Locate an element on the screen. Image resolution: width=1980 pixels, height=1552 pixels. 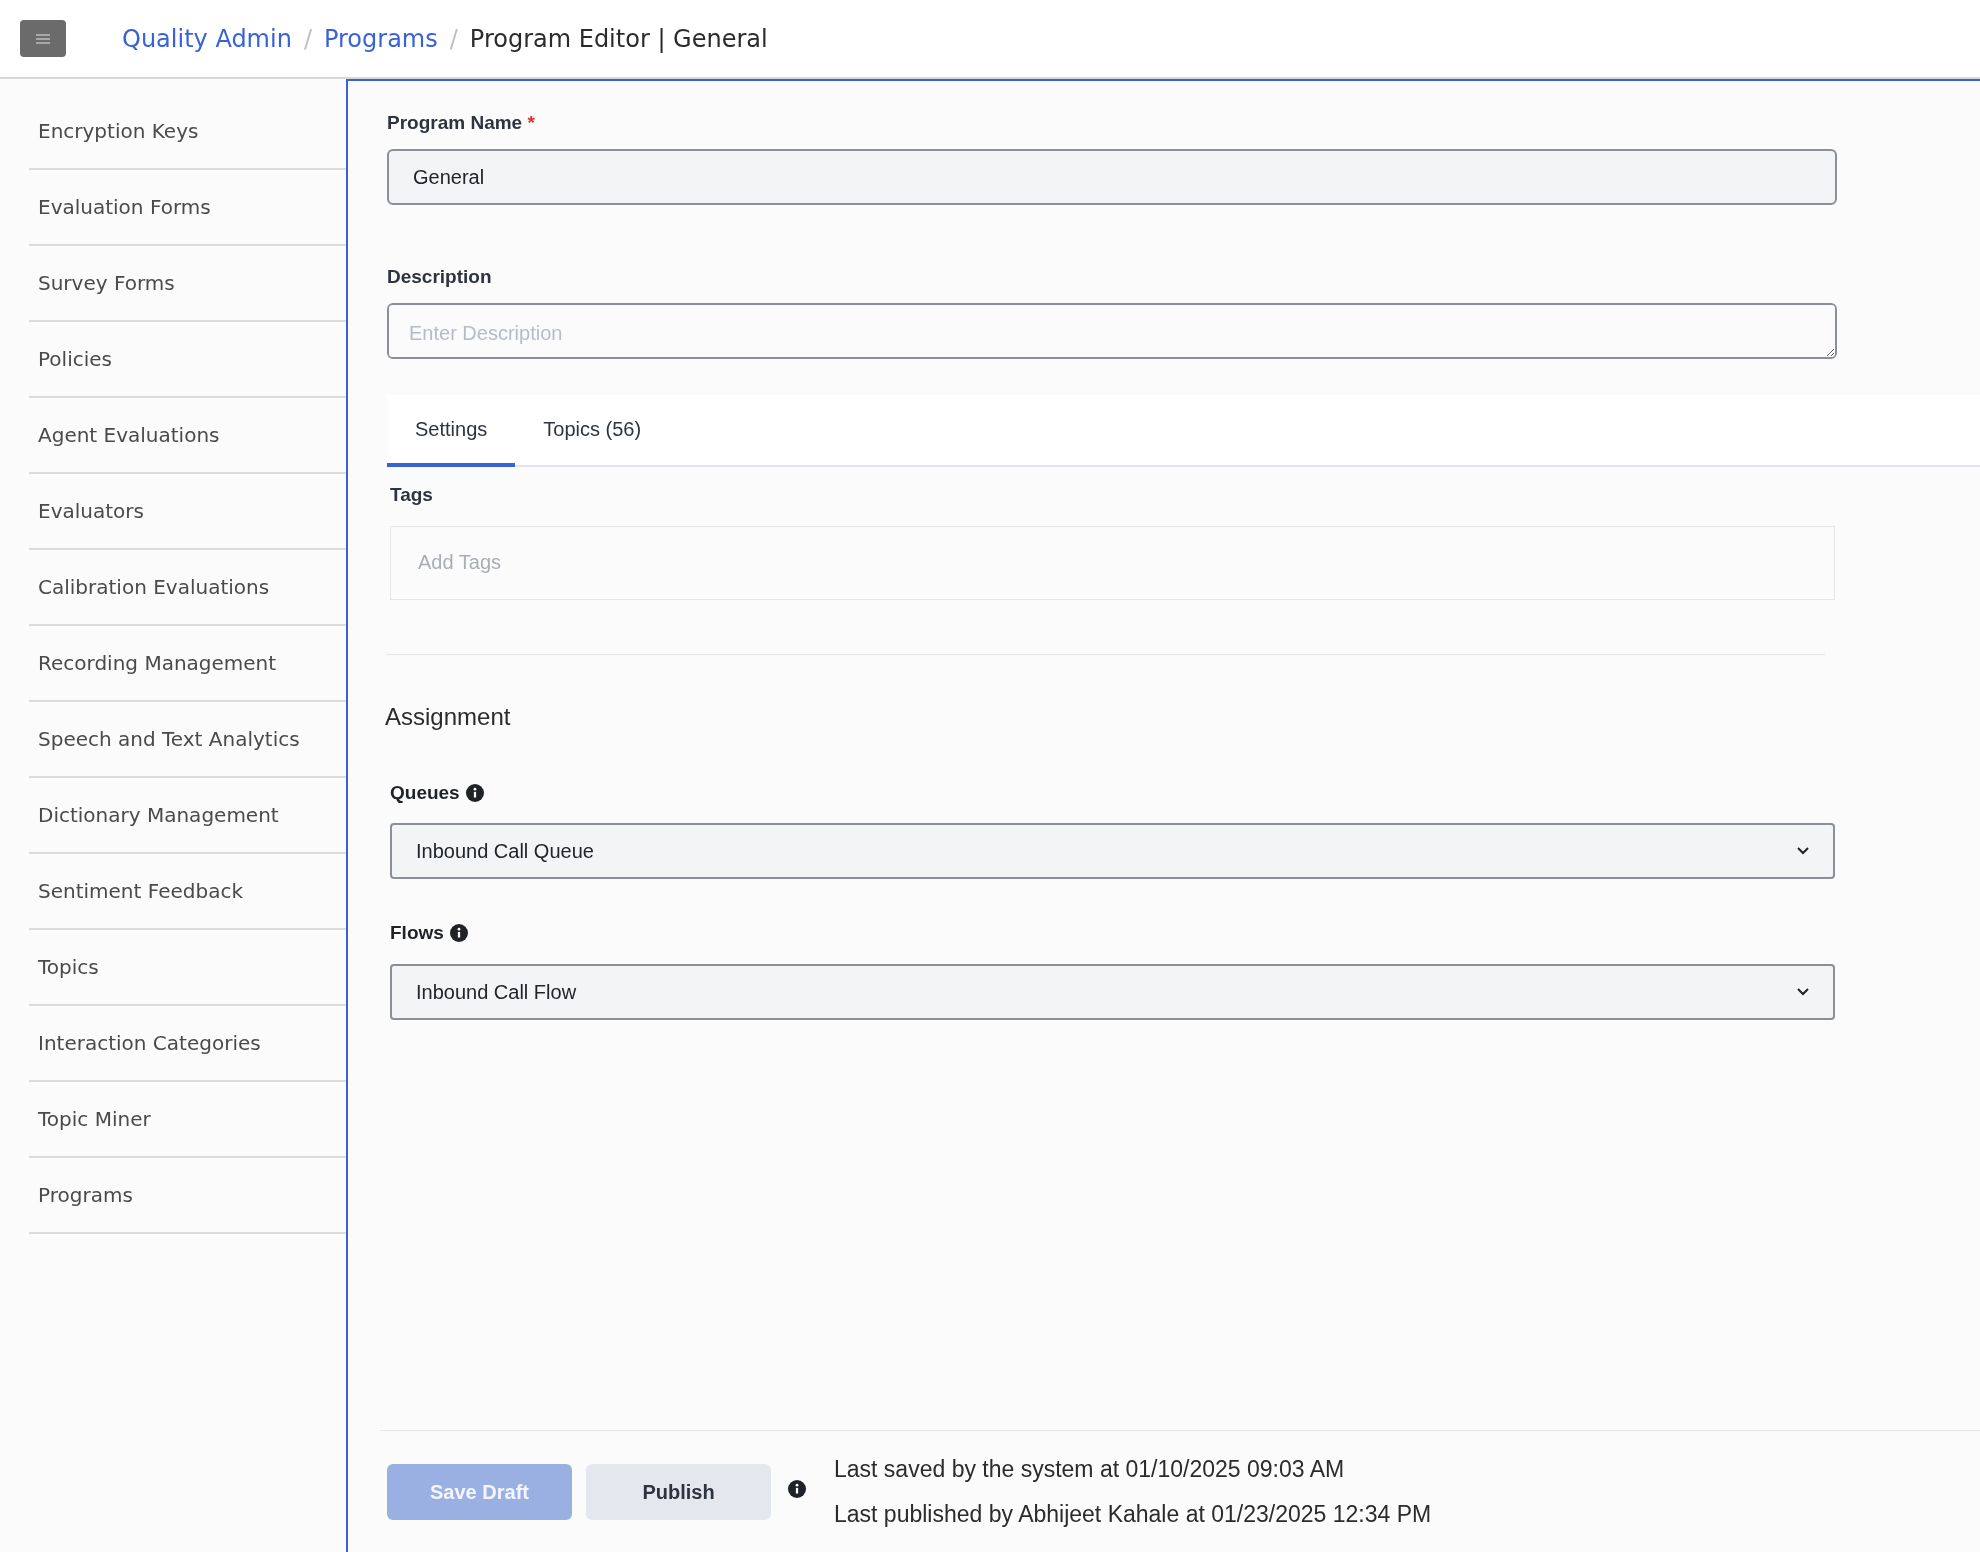
sidebar-item: Topic Miner is located at coordinates (187, 1120).